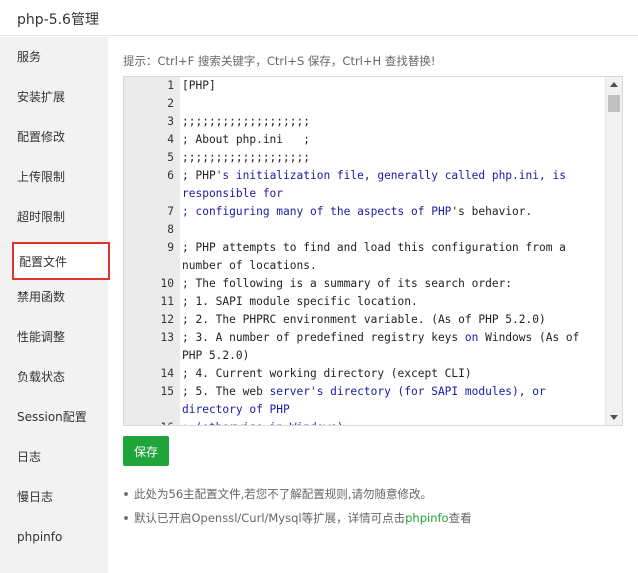 This screenshot has width=638, height=573. Describe the element at coordinates (149, 422) in the screenshot. I see `line-number: 16` at that location.